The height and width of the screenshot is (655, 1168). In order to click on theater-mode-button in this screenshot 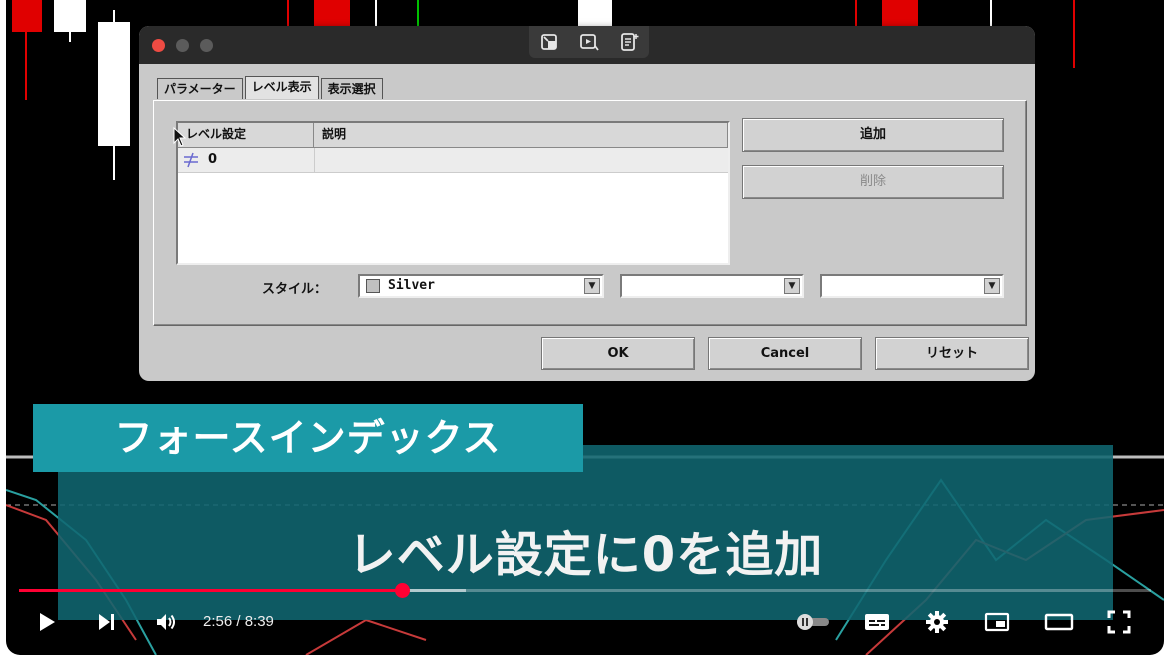, I will do `click(1059, 622)`.